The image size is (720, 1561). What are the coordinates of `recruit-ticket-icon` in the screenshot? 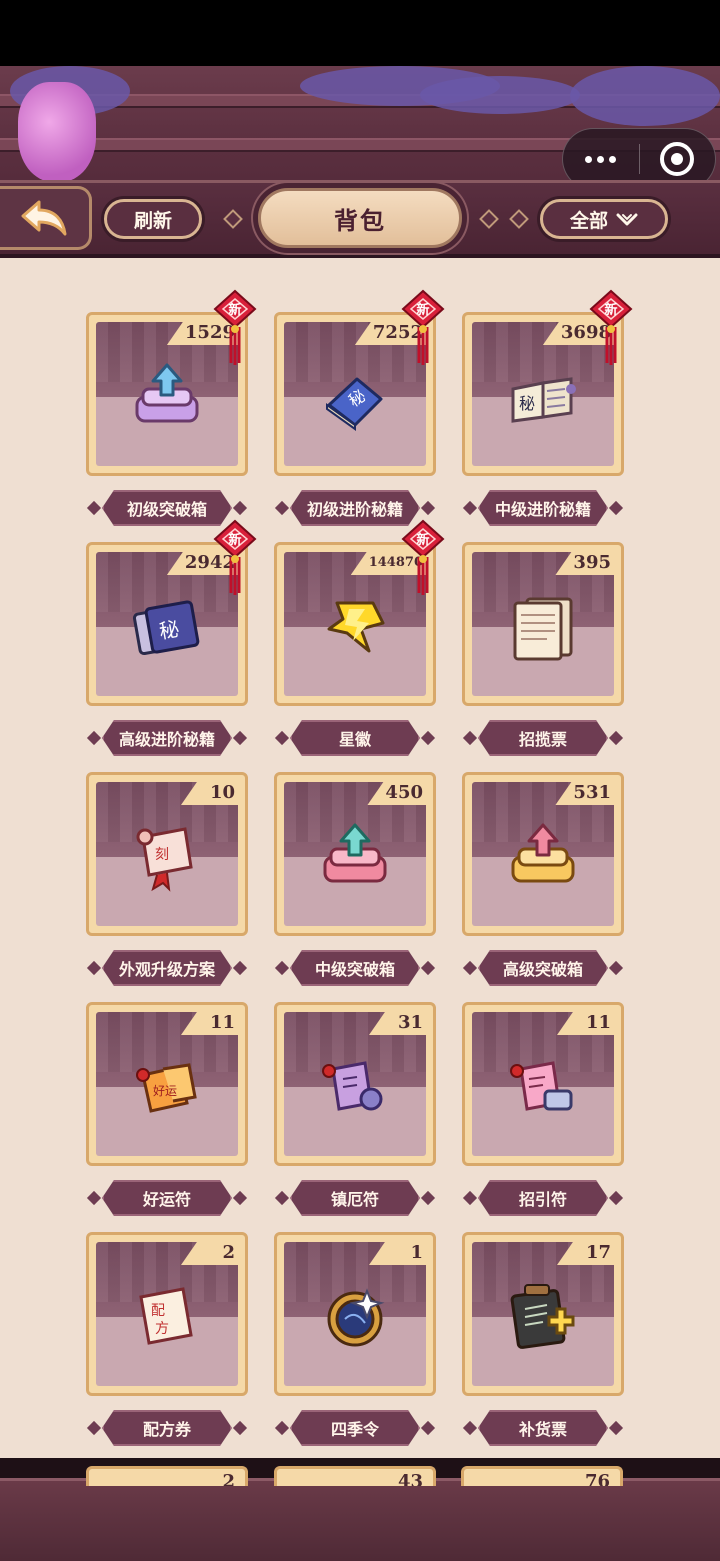 It's located at (543, 627).